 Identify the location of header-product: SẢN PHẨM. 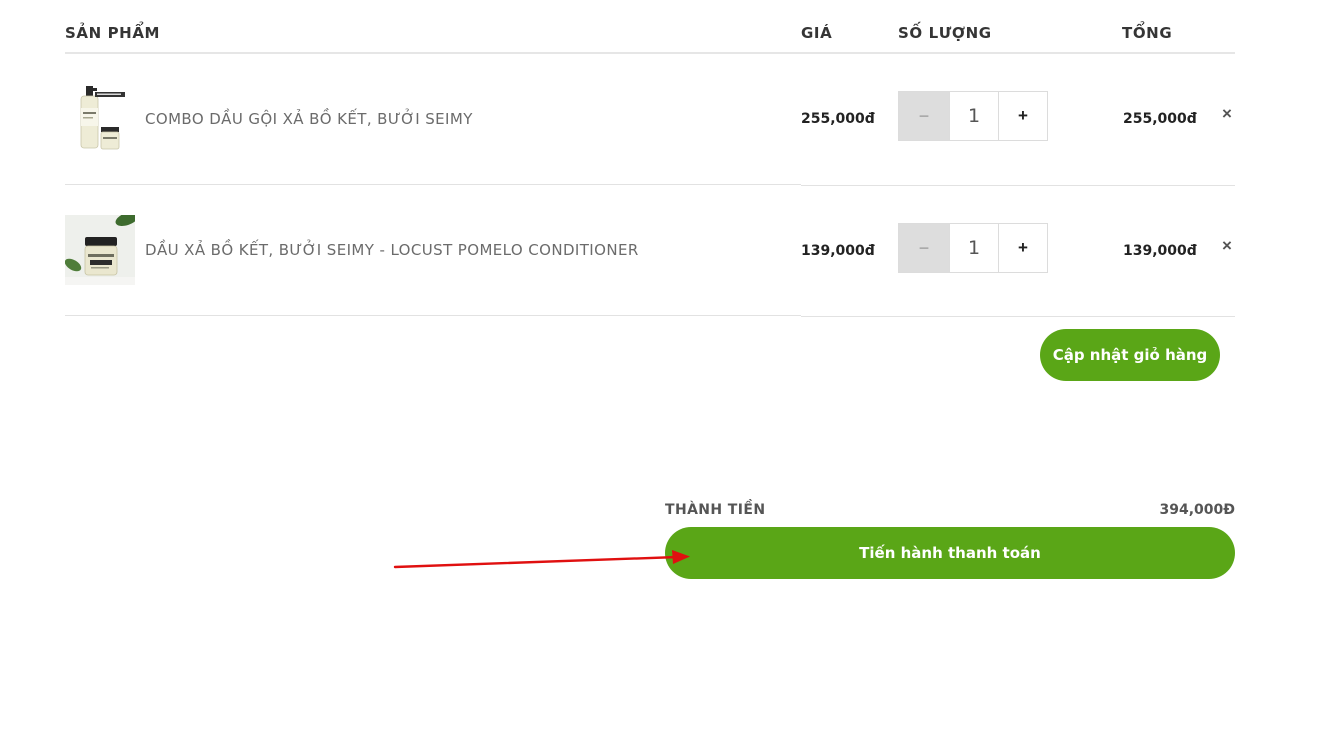
(113, 33).